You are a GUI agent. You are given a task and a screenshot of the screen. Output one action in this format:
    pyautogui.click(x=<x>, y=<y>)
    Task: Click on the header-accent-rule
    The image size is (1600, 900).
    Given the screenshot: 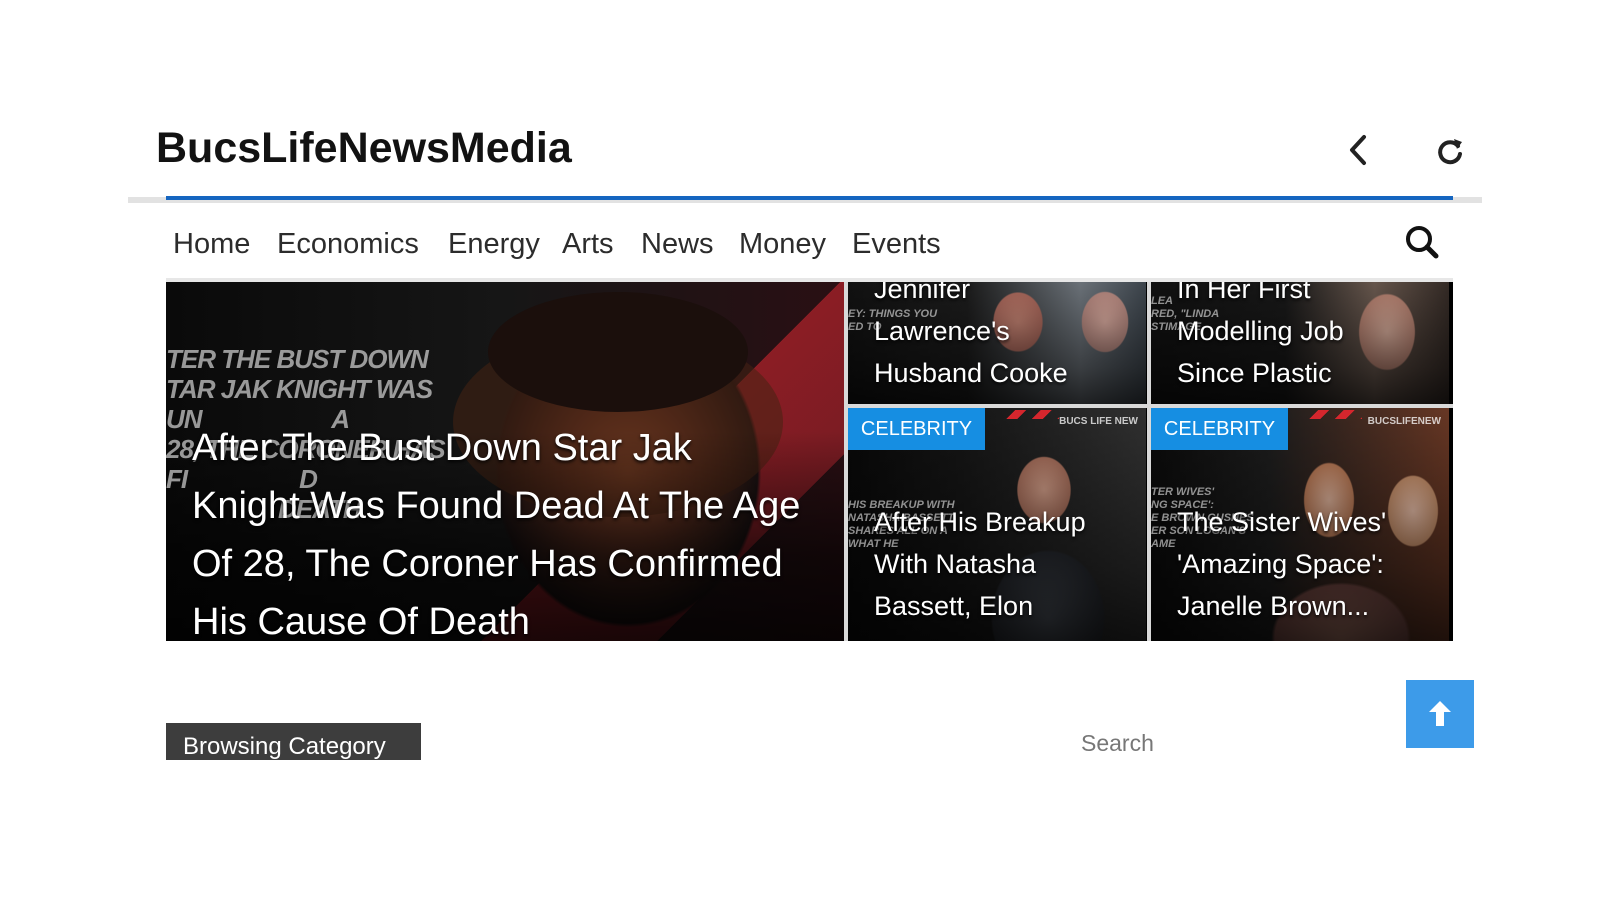 What is the action you would take?
    pyautogui.click(x=809, y=198)
    